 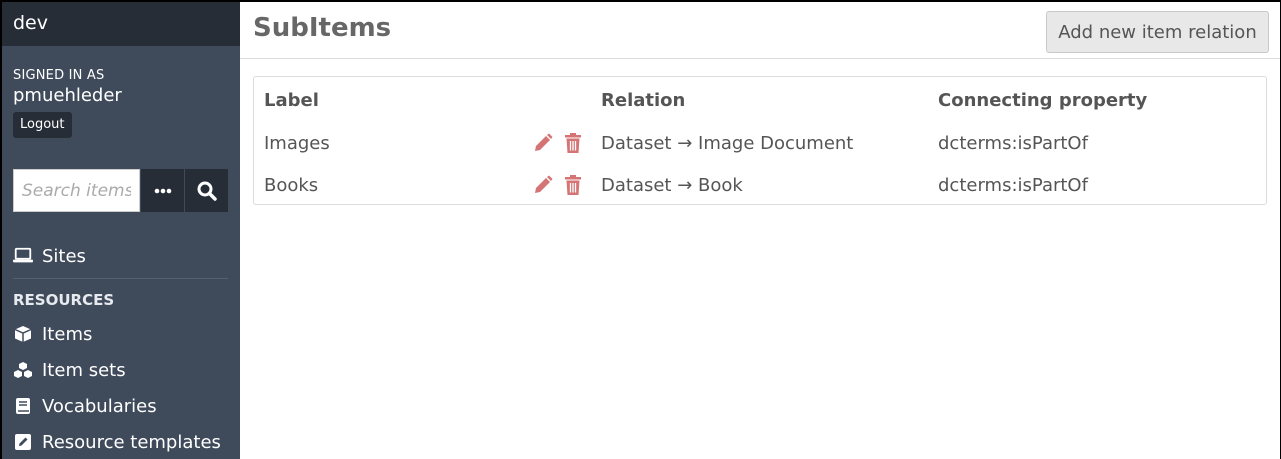 I want to click on column-header-label: Label, so click(x=291, y=100).